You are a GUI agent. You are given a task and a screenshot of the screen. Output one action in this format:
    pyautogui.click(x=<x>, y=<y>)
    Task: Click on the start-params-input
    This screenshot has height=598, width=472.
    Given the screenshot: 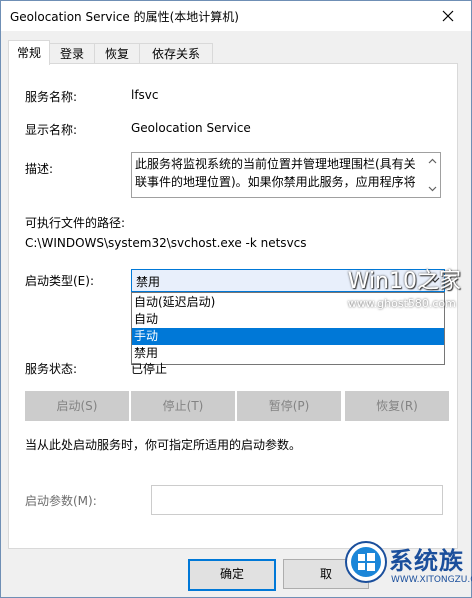 What is the action you would take?
    pyautogui.click(x=297, y=500)
    